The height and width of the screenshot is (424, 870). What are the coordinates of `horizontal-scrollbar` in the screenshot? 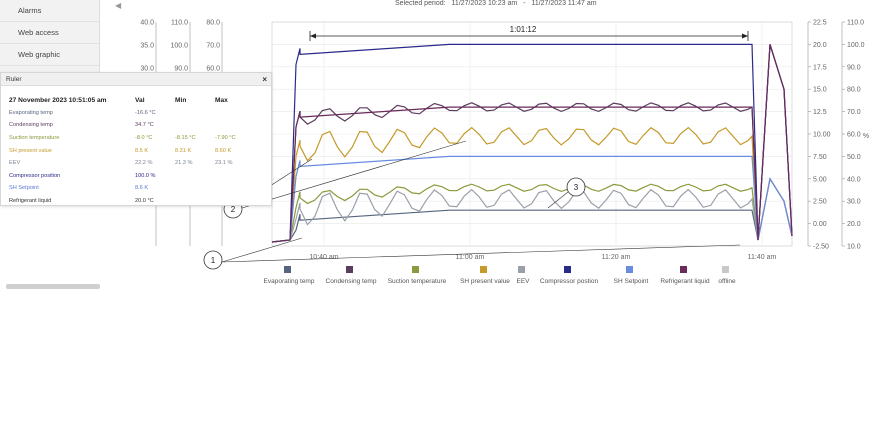 It's located at (53, 286).